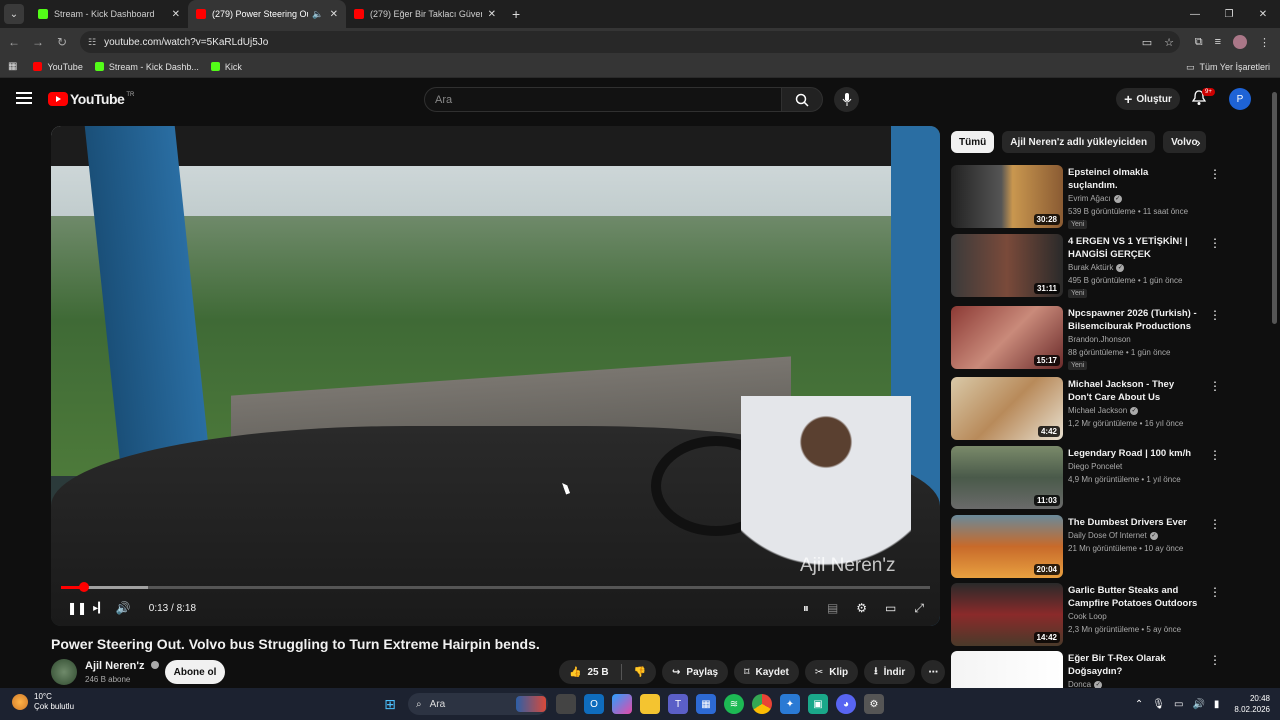 The height and width of the screenshot is (720, 1280). Describe the element at coordinates (390, 704) in the screenshot. I see `windows-start-icon: ⊞` at that location.